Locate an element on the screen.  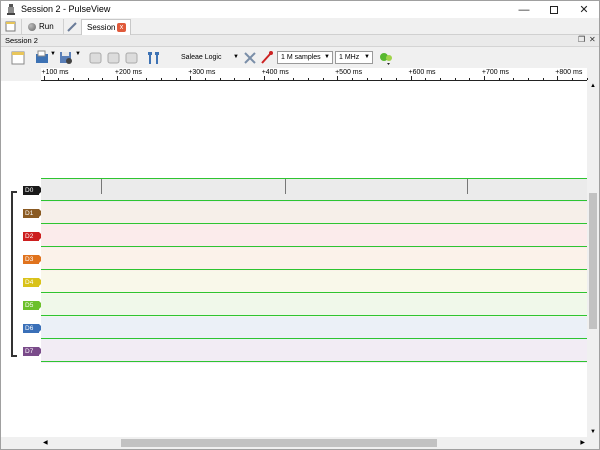
maximize-button is located at coordinates (554, 9).